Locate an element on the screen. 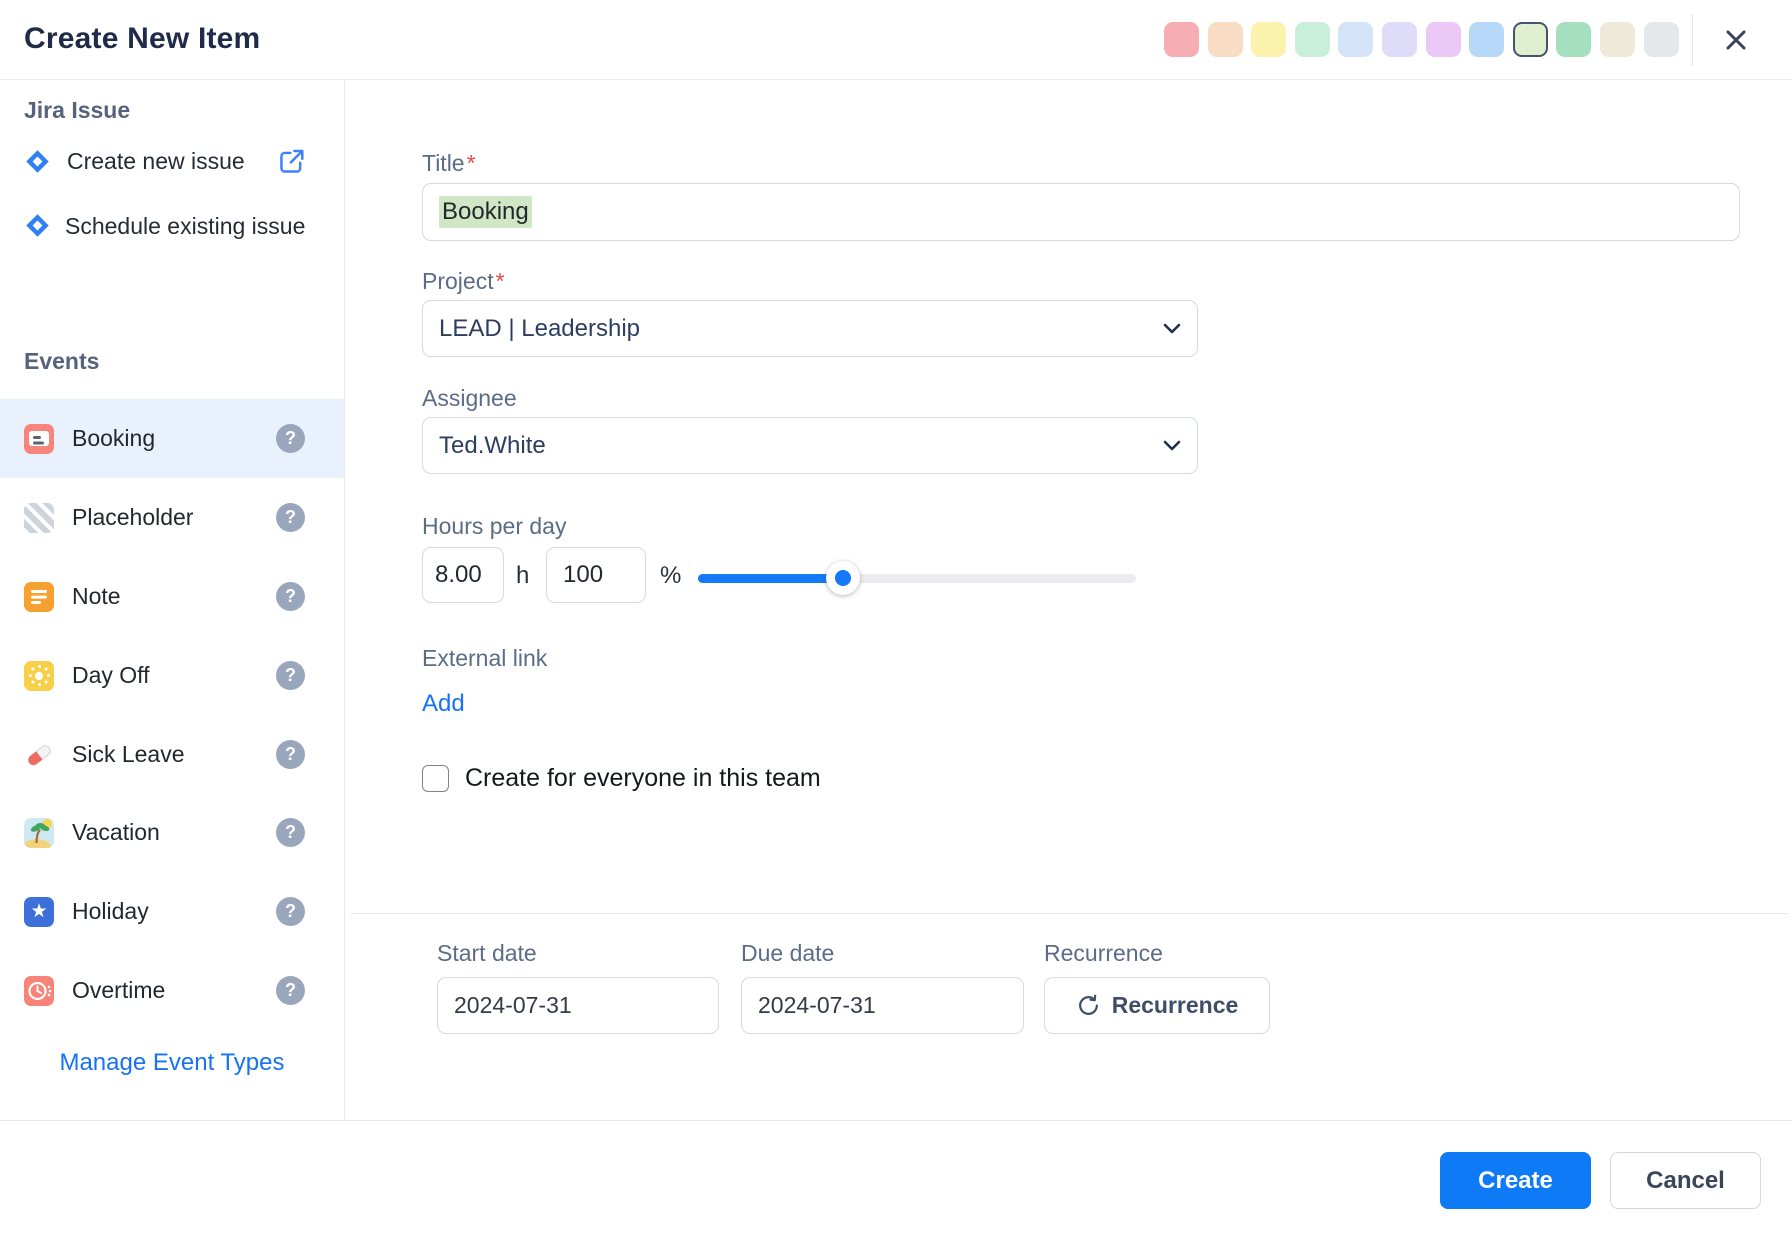 This screenshot has height=1238, width=1792. recurrence-button: Recurrence is located at coordinates (1157, 1005).